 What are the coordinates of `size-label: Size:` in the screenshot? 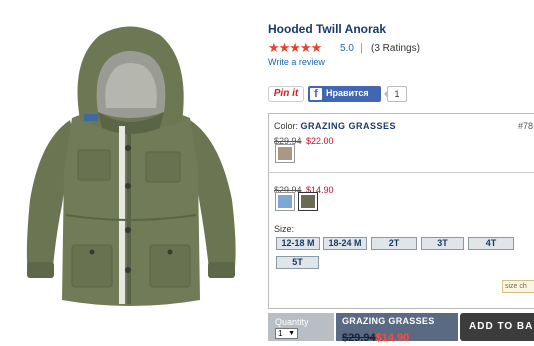 It's located at (284, 229).